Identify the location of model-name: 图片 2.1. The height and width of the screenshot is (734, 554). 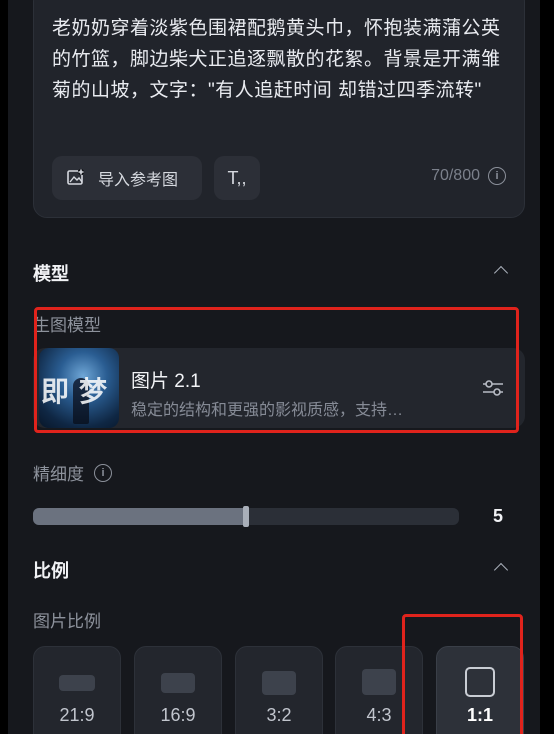
(166, 381).